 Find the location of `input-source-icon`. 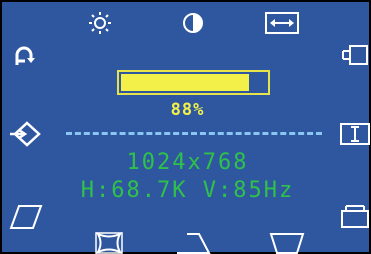

input-source-icon is located at coordinates (25, 134).